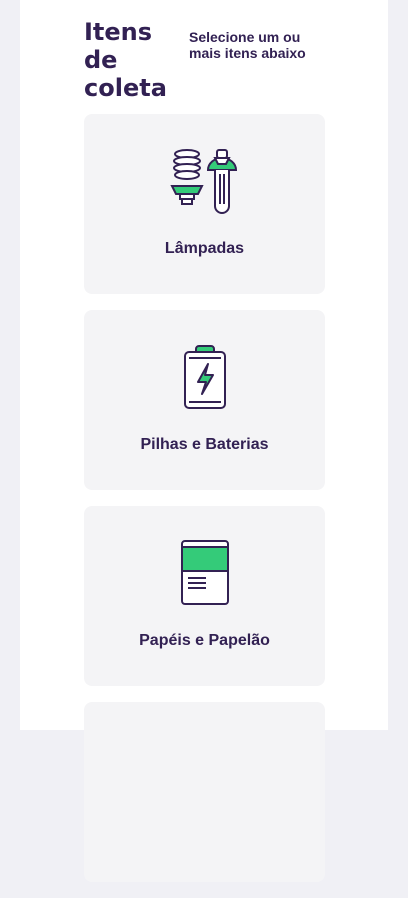 Image resolution: width=408 pixels, height=898 pixels. What do you see at coordinates (204, 248) in the screenshot?
I see `item-lamps-label: Lâmpadas` at bounding box center [204, 248].